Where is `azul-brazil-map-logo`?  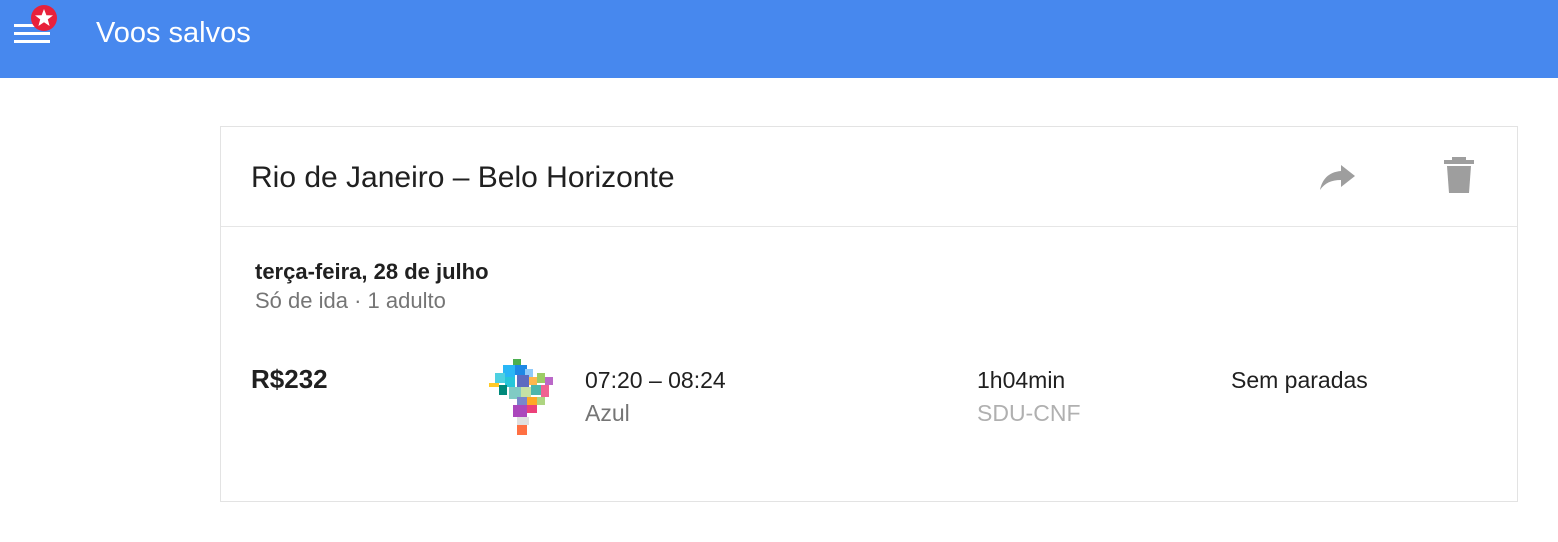
azul-brazil-map-logo is located at coordinates (521, 397).